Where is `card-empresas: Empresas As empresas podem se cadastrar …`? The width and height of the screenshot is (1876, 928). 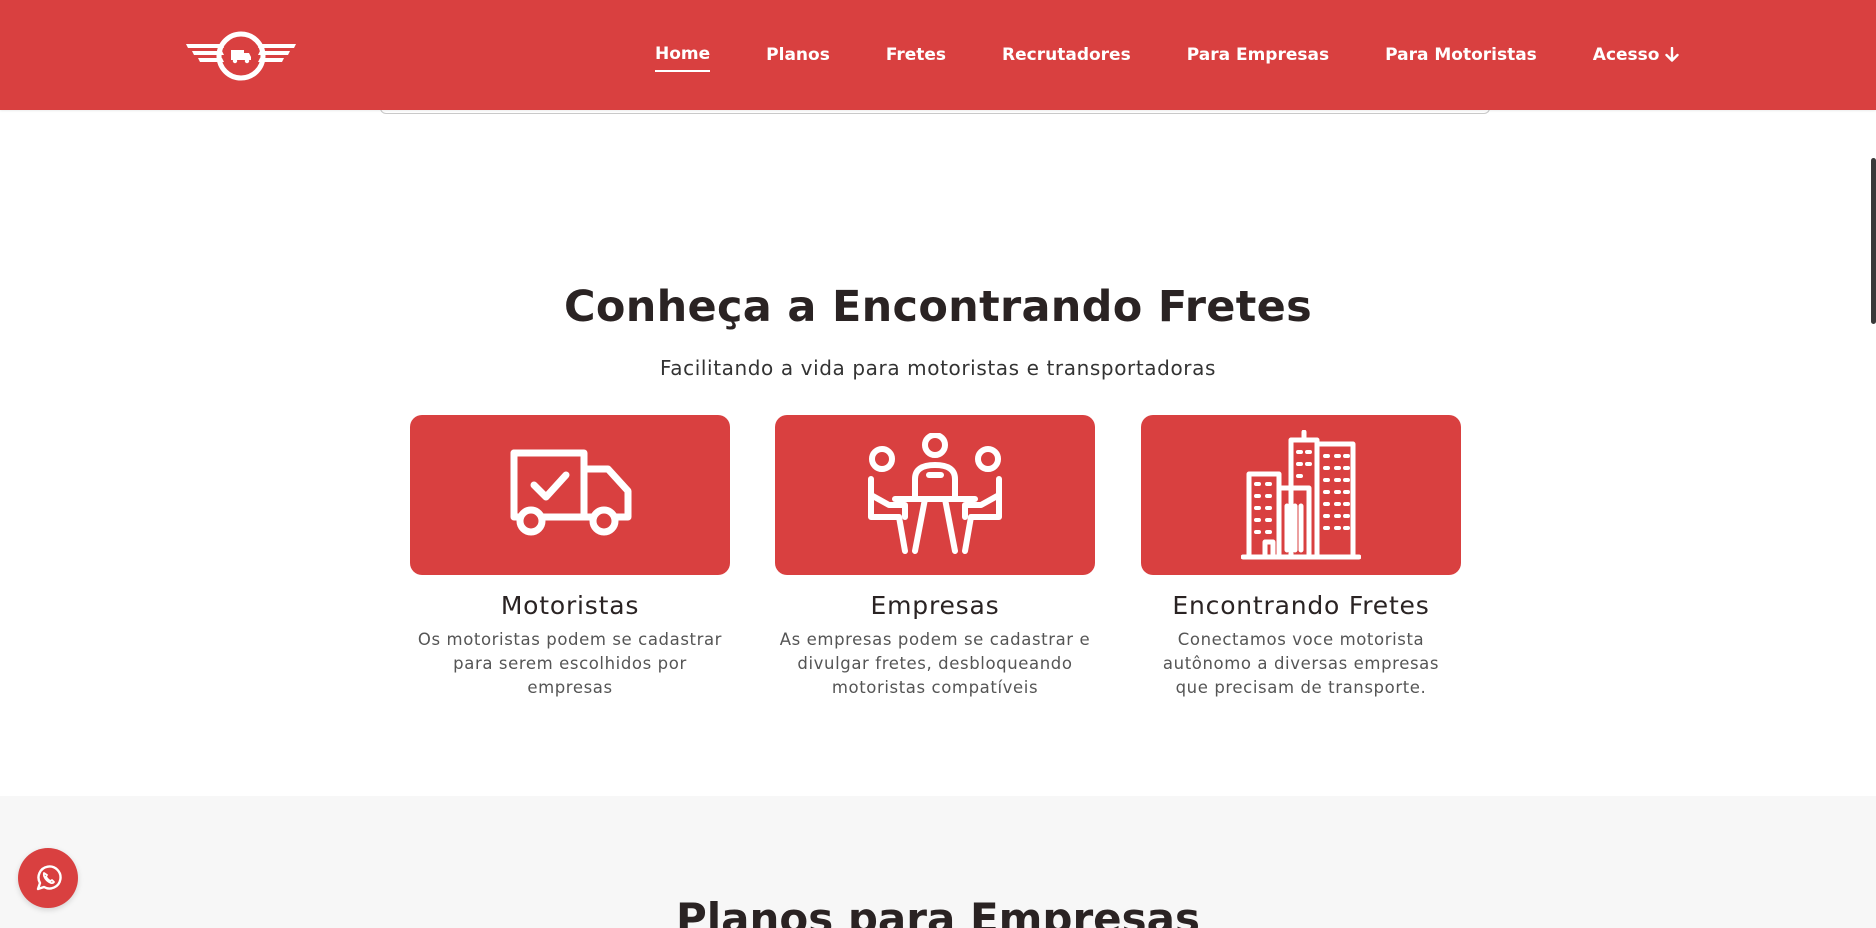
card-empresas: Empresas As empresas podem se cadastrar … is located at coordinates (935, 557).